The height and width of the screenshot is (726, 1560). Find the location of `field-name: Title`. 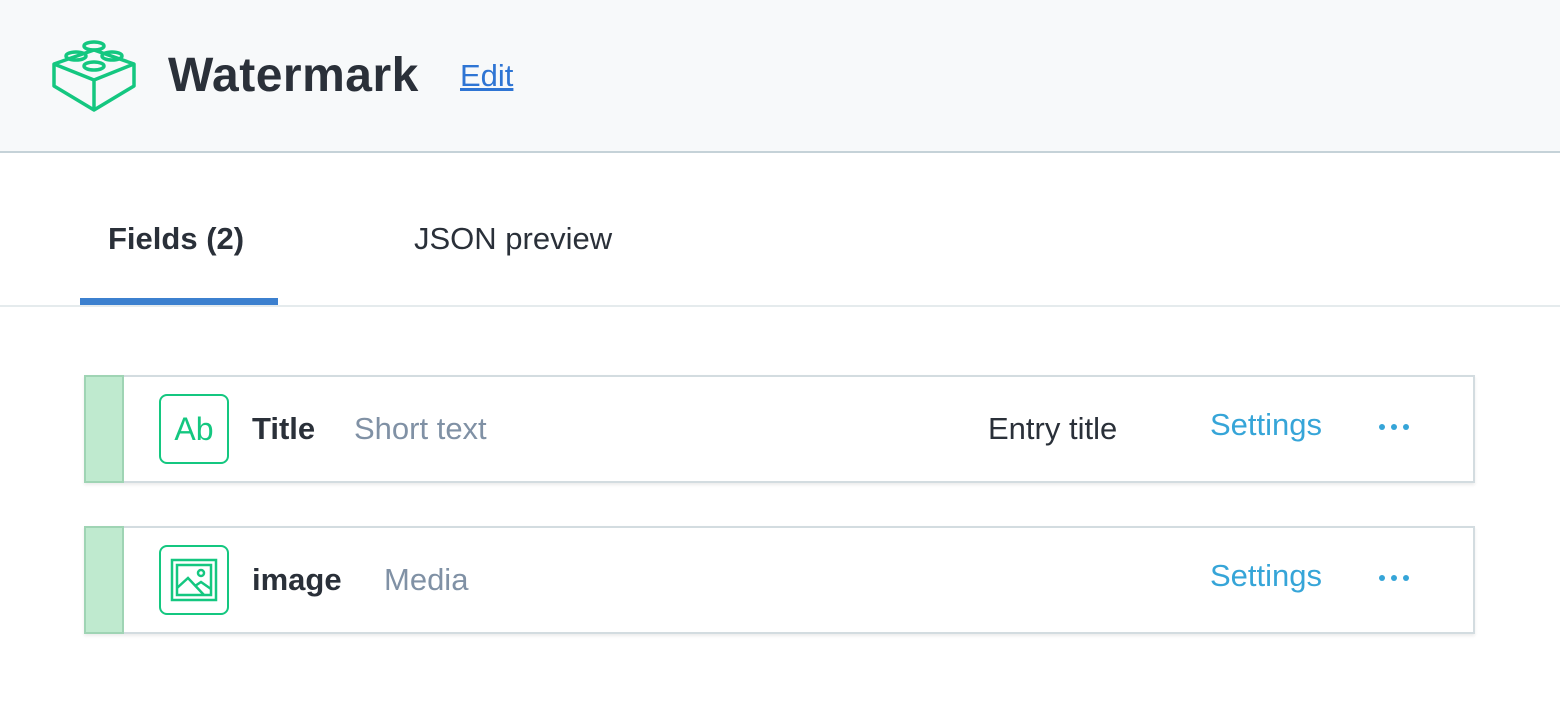

field-name: Title is located at coordinates (284, 428).